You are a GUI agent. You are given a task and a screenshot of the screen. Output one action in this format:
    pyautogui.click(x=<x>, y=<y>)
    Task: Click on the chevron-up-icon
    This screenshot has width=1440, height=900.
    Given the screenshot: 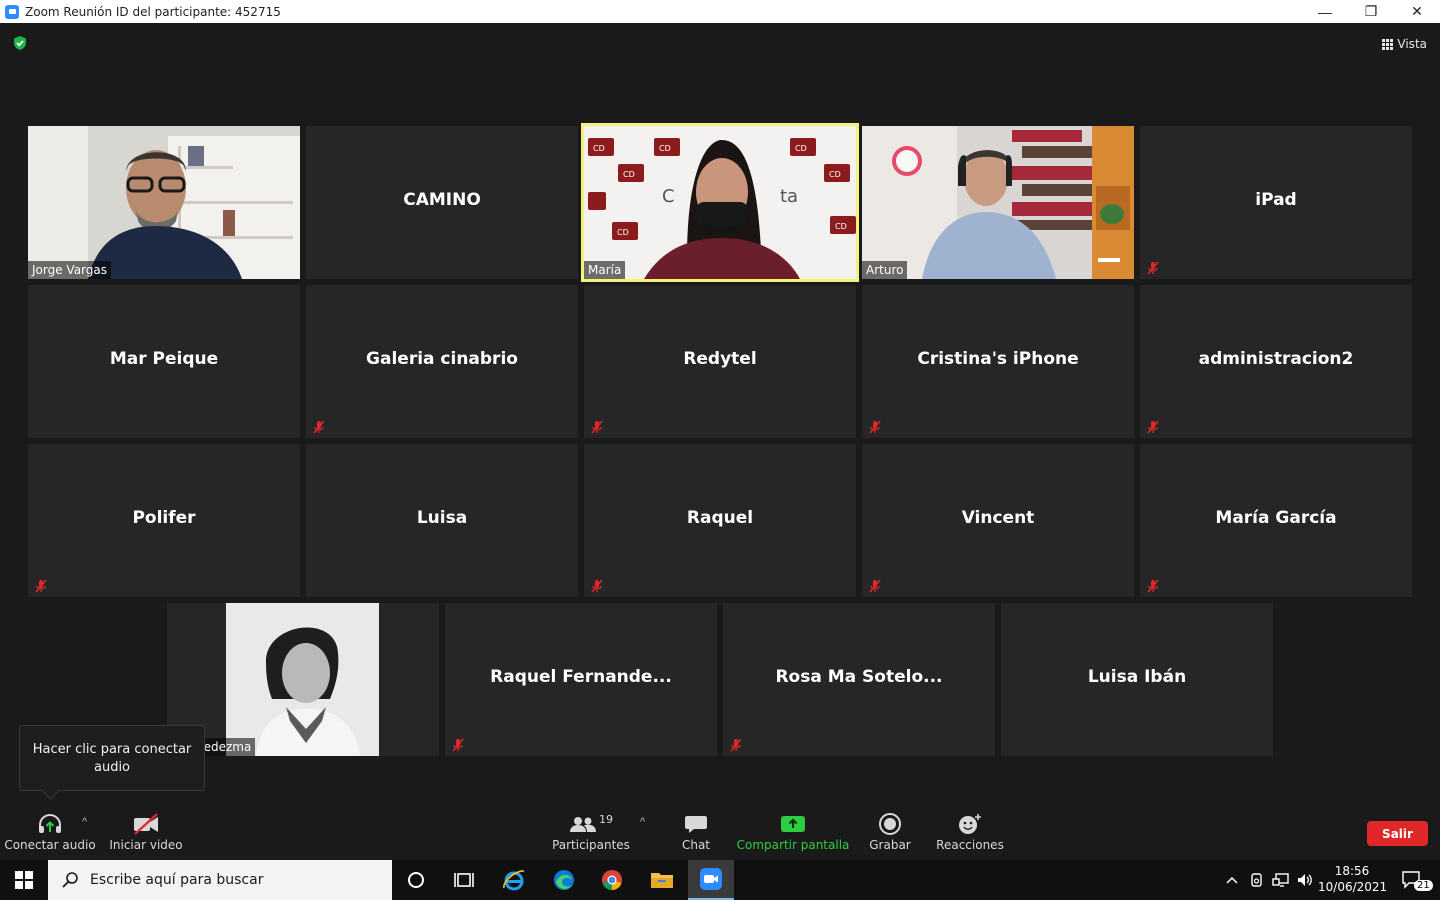 What is the action you would take?
    pyautogui.click(x=1232, y=880)
    